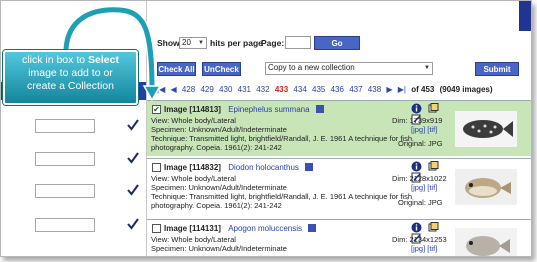  What do you see at coordinates (188, 89) in the screenshot?
I see `page-link: 428` at bounding box center [188, 89].